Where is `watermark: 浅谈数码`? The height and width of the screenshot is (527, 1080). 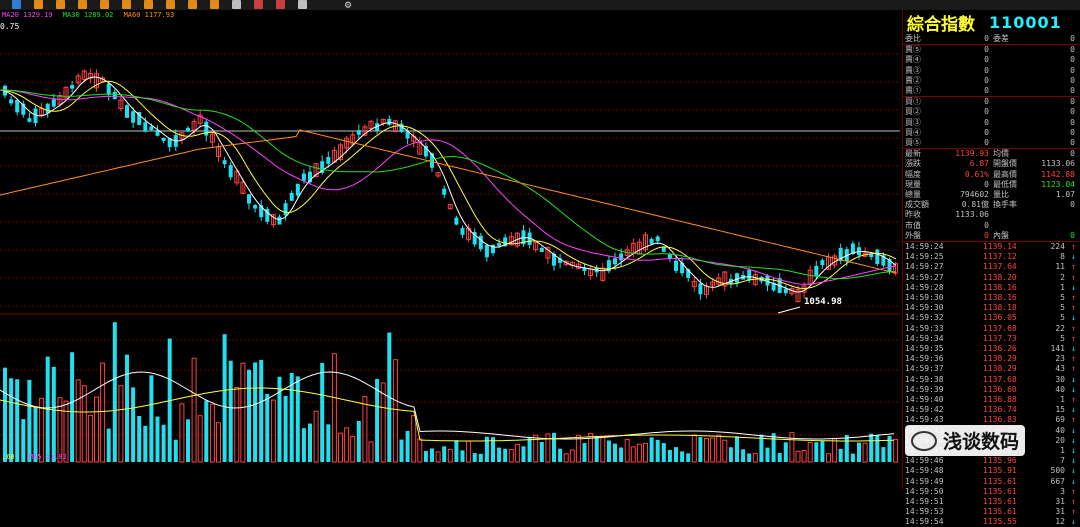
watermark: 浅谈数码 is located at coordinates (965, 440).